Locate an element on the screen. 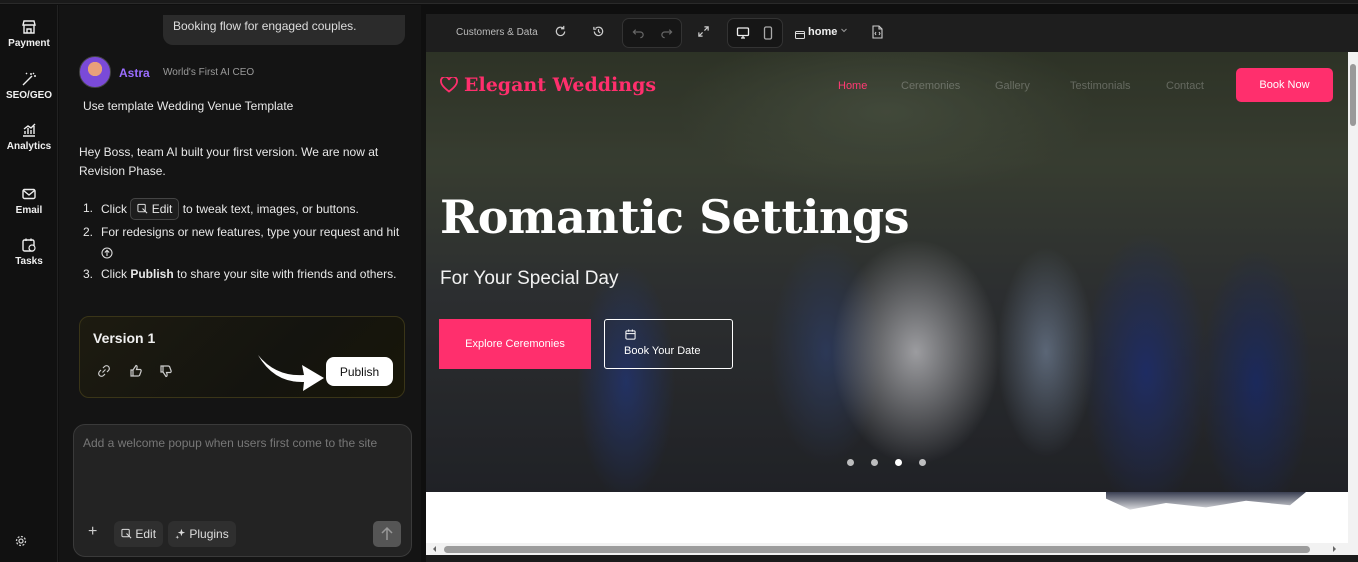 The height and width of the screenshot is (562, 1358). code-file-icon is located at coordinates (877, 34).